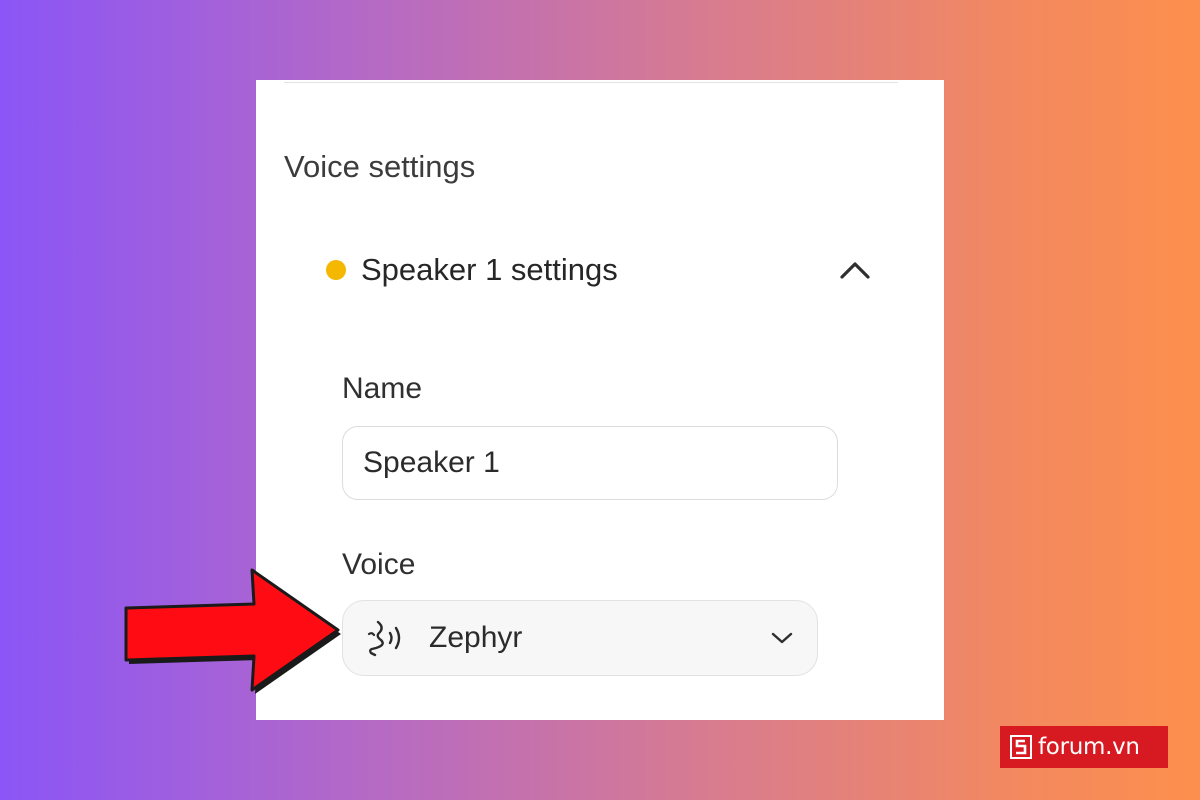 The width and height of the screenshot is (1200, 800). What do you see at coordinates (855, 270) in the screenshot?
I see `chevron-up-icon` at bounding box center [855, 270].